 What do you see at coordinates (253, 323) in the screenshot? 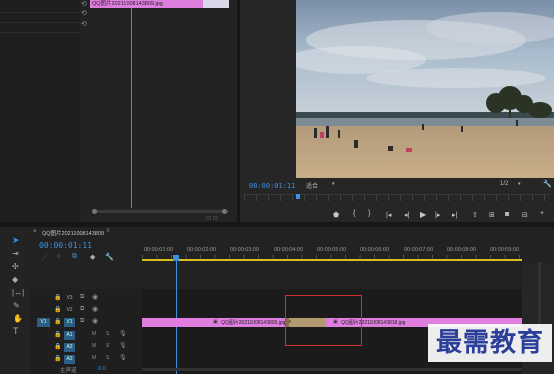
I see `clip-1-label: QQ图片20211008143809.jpg` at bounding box center [253, 323].